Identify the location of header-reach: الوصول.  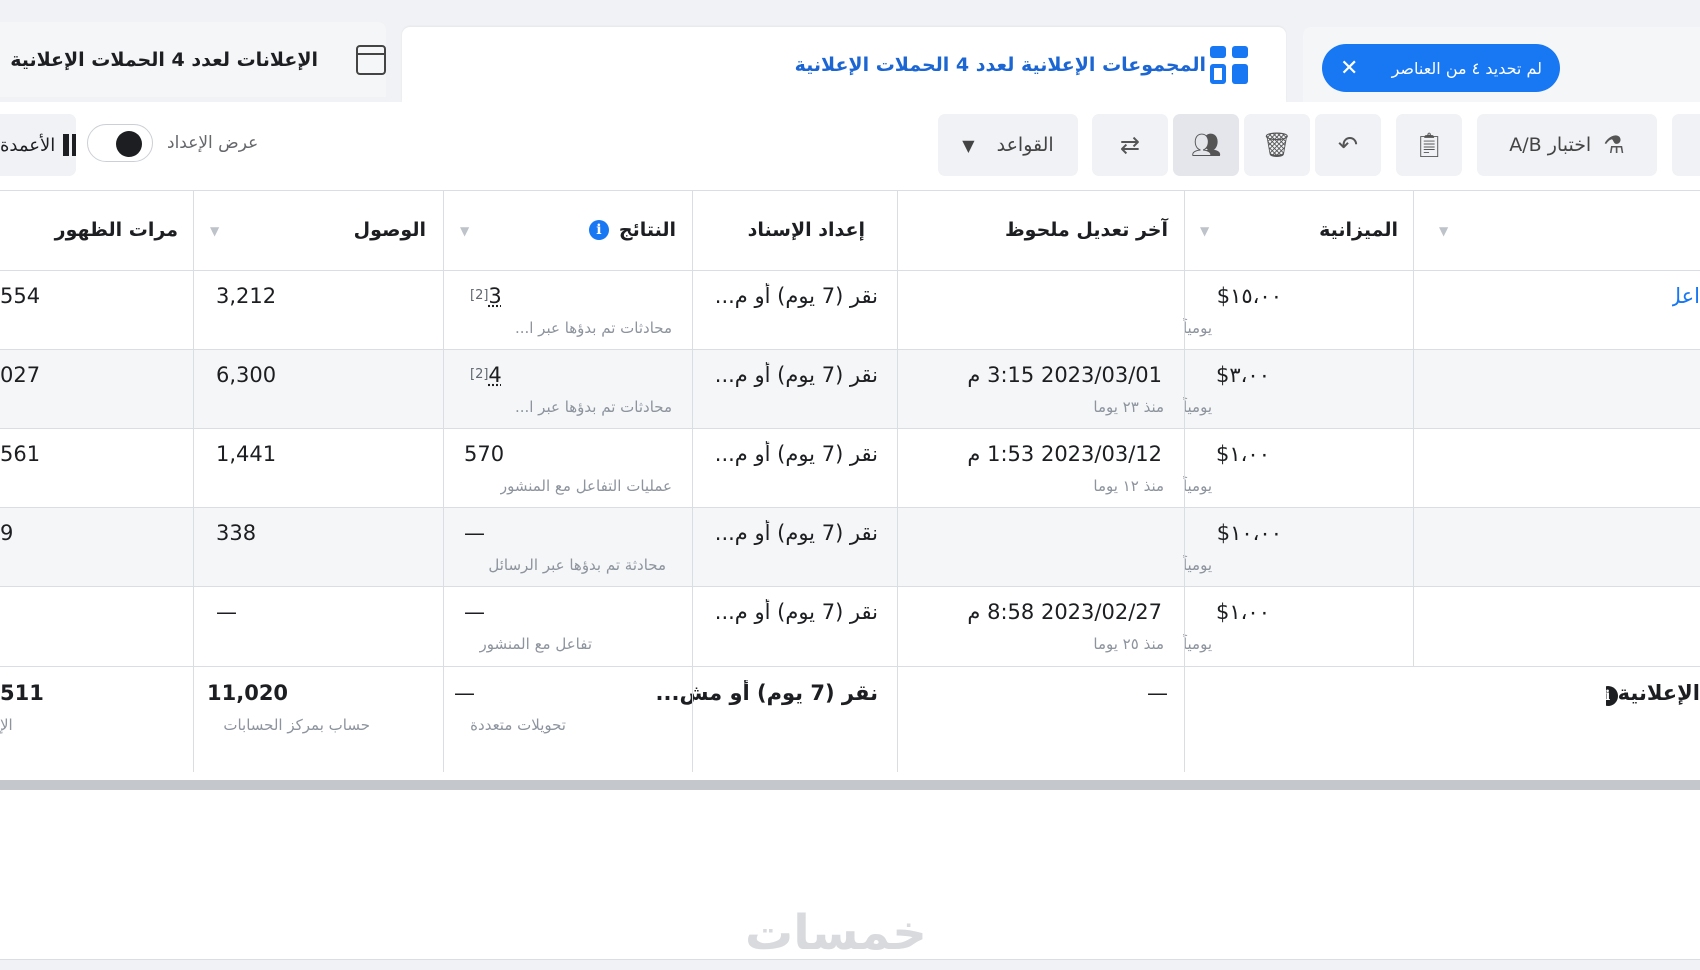
(390, 230).